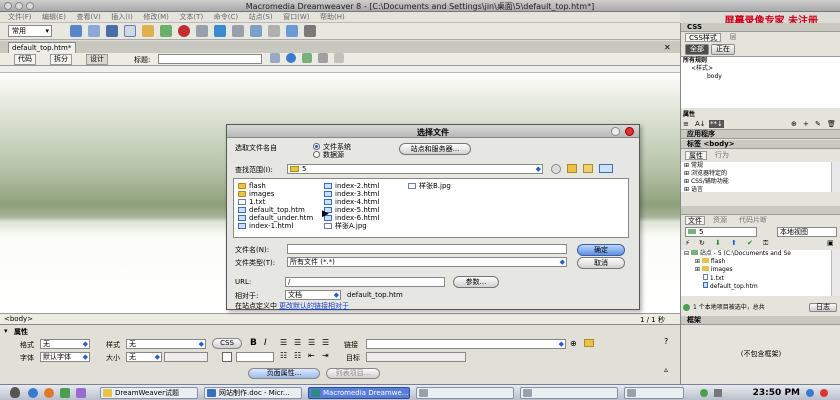 The height and width of the screenshot is (400, 840). I want to click on get-files-icon: ⬇, so click(718, 243).